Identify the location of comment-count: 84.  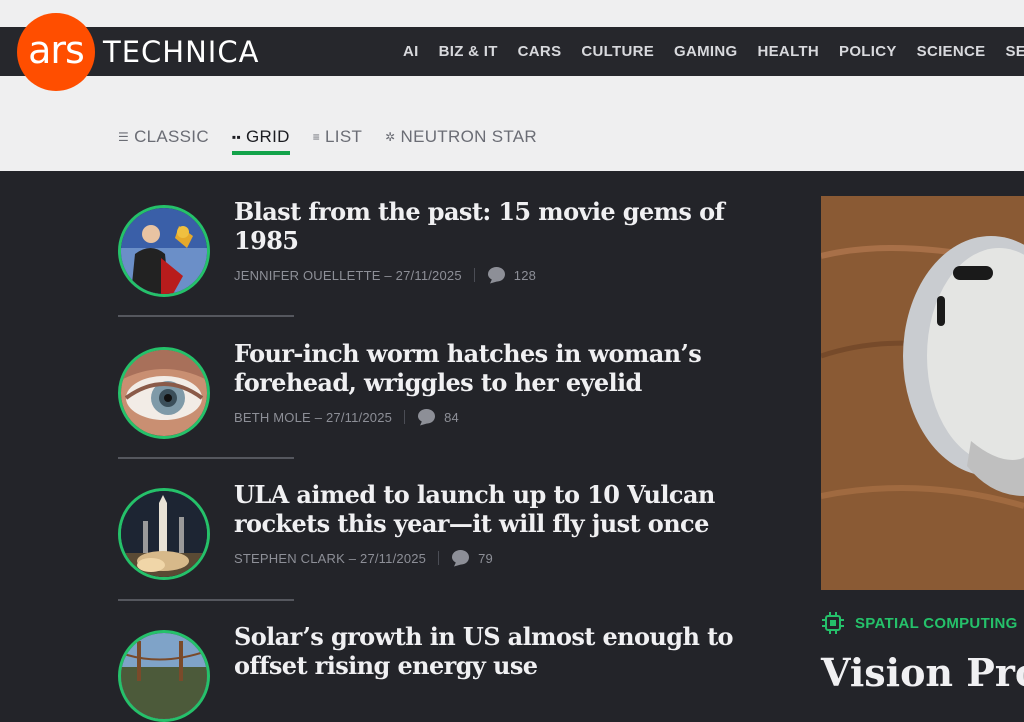
(451, 417).